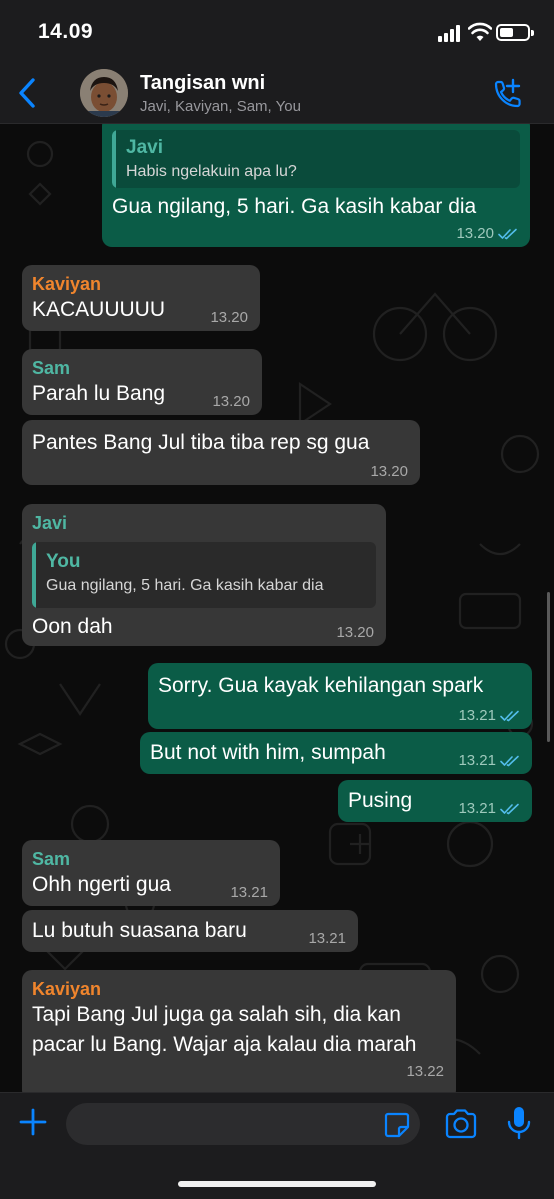 The height and width of the screenshot is (1199, 554). Describe the element at coordinates (316, 159) in the screenshot. I see `quoted-message: Javi Habis ngelakuin apa lu?` at that location.